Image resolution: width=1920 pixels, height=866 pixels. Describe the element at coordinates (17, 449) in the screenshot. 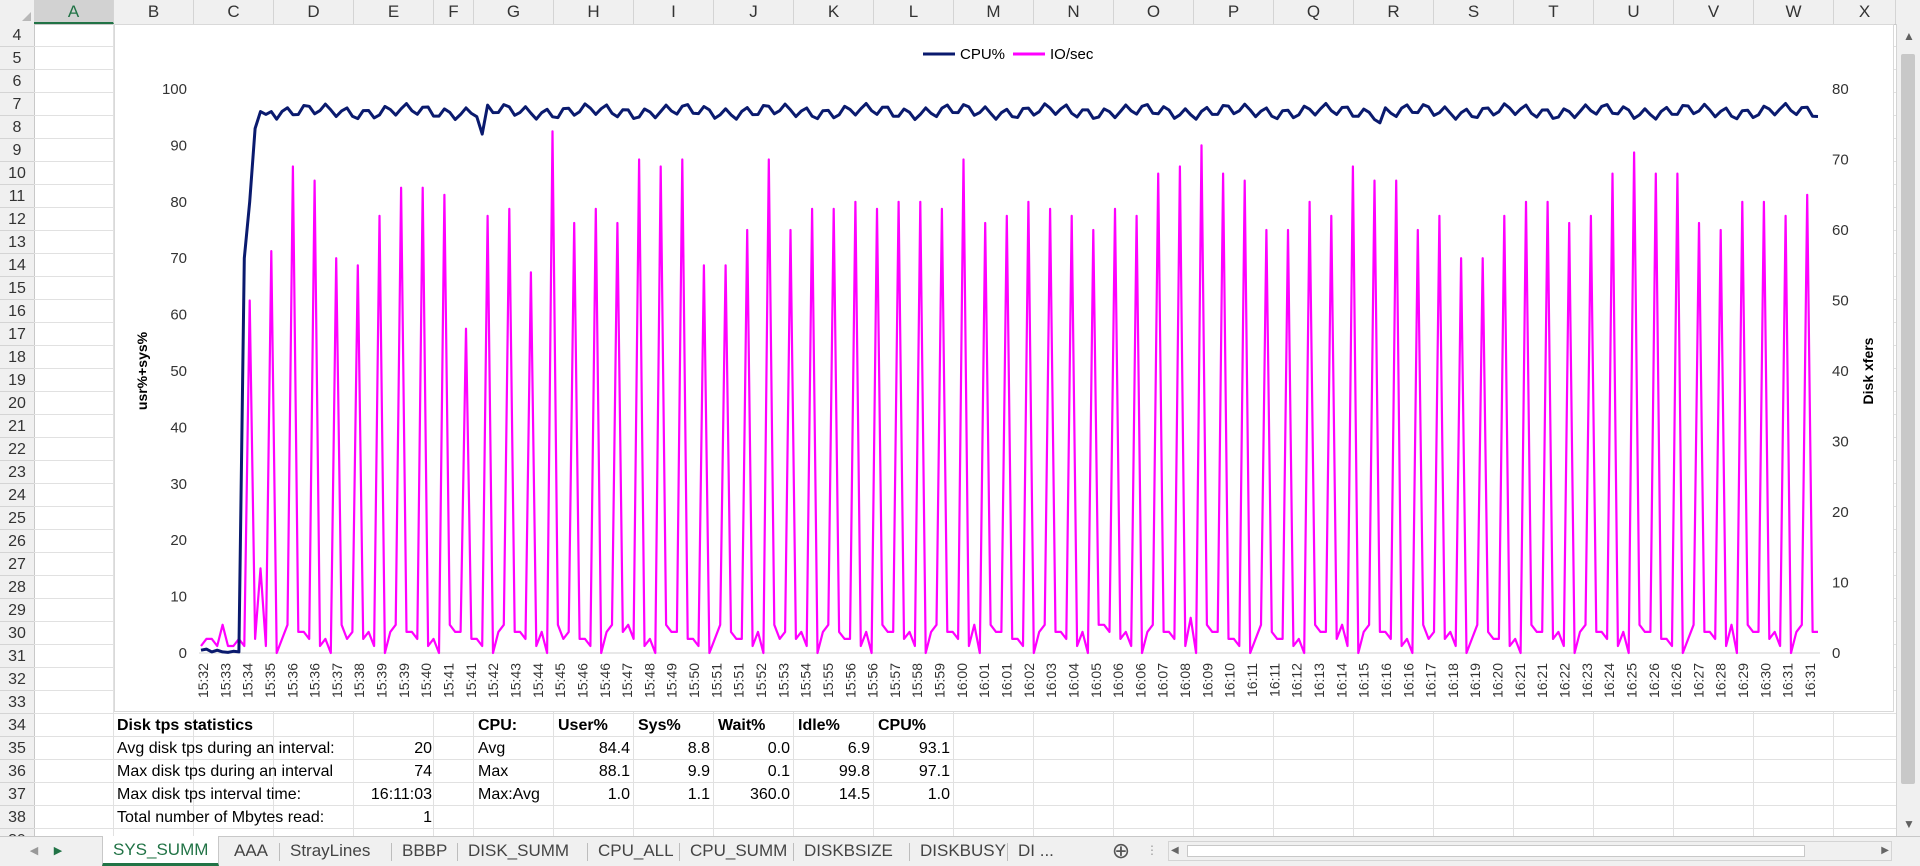

I see `row-header-22: 22` at that location.